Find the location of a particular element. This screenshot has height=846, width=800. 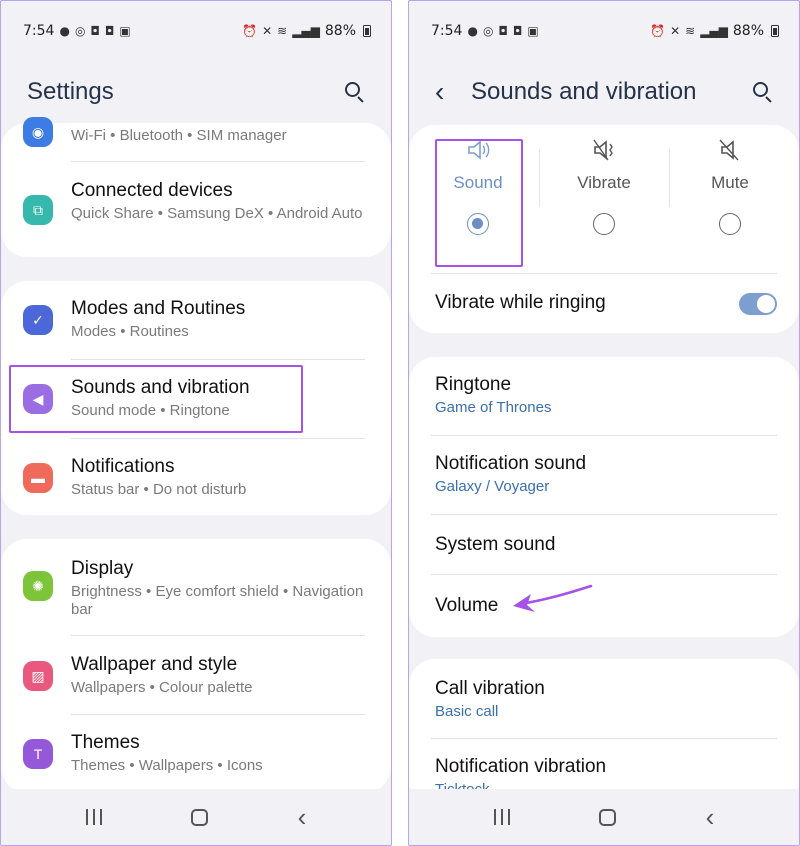

mute-mode-label: Mute is located at coordinates (730, 182).